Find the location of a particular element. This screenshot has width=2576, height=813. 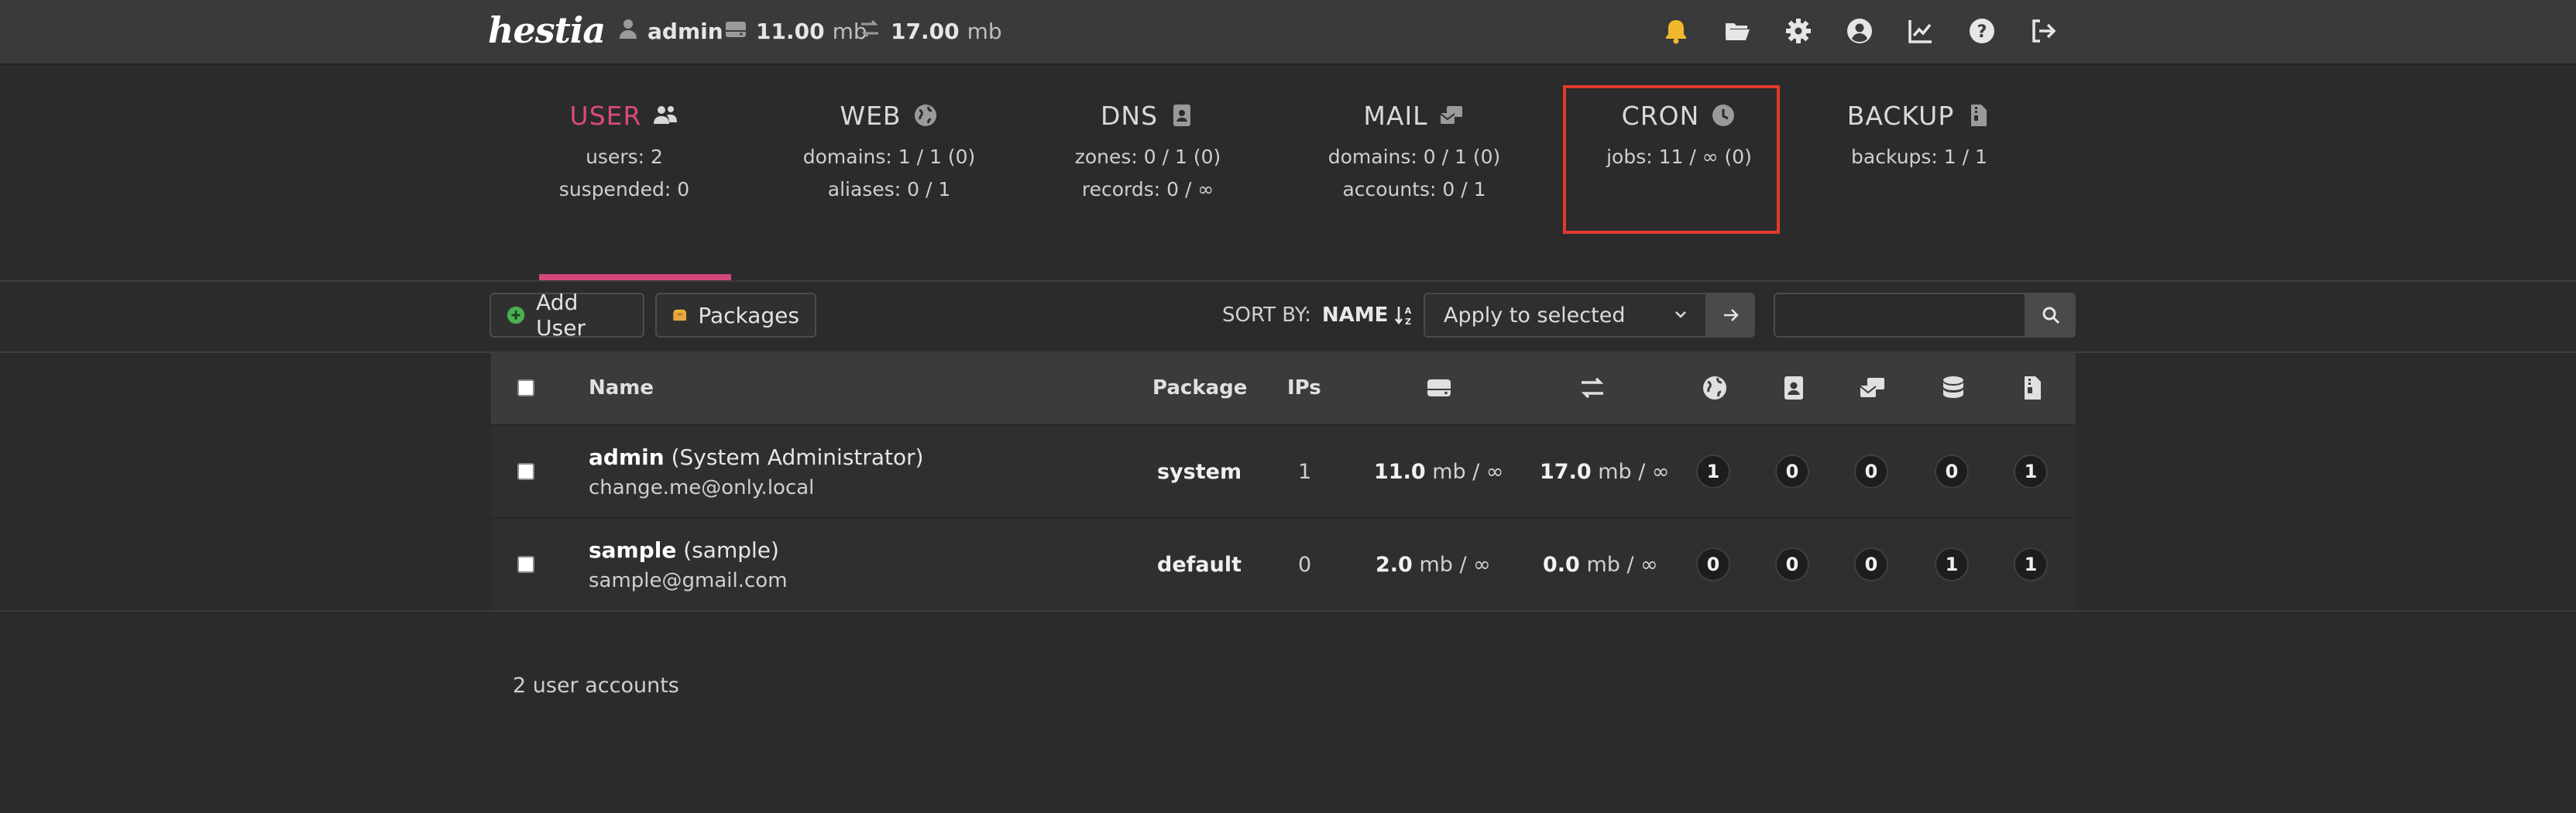

bandwidth-header-icon is located at coordinates (1592, 388).